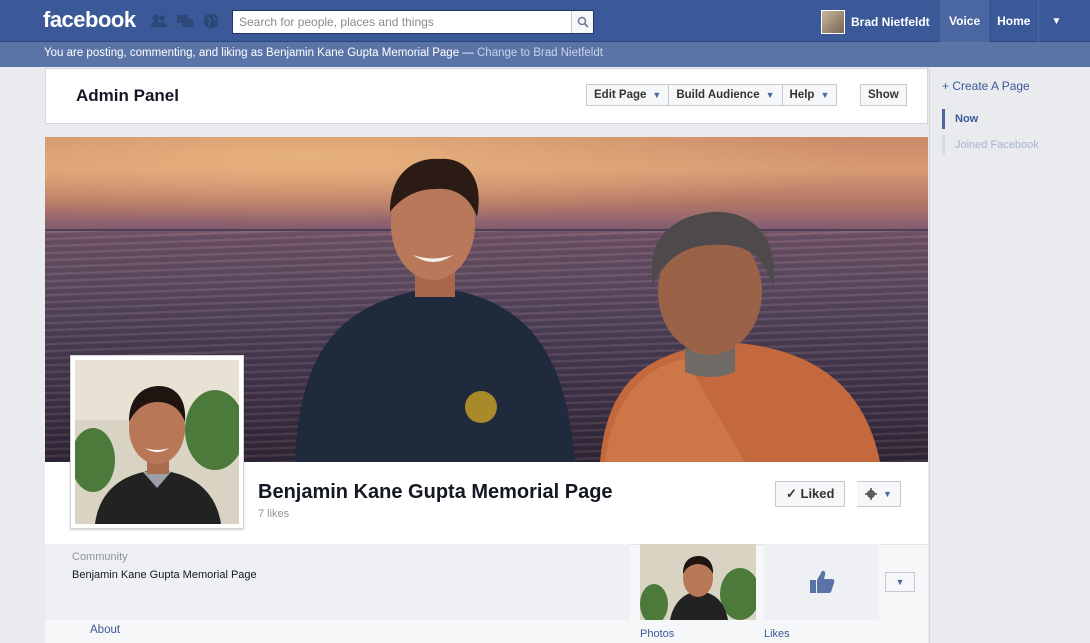 This screenshot has height=643, width=1090. I want to click on build-audience-button: Build Audience ▼, so click(726, 95).